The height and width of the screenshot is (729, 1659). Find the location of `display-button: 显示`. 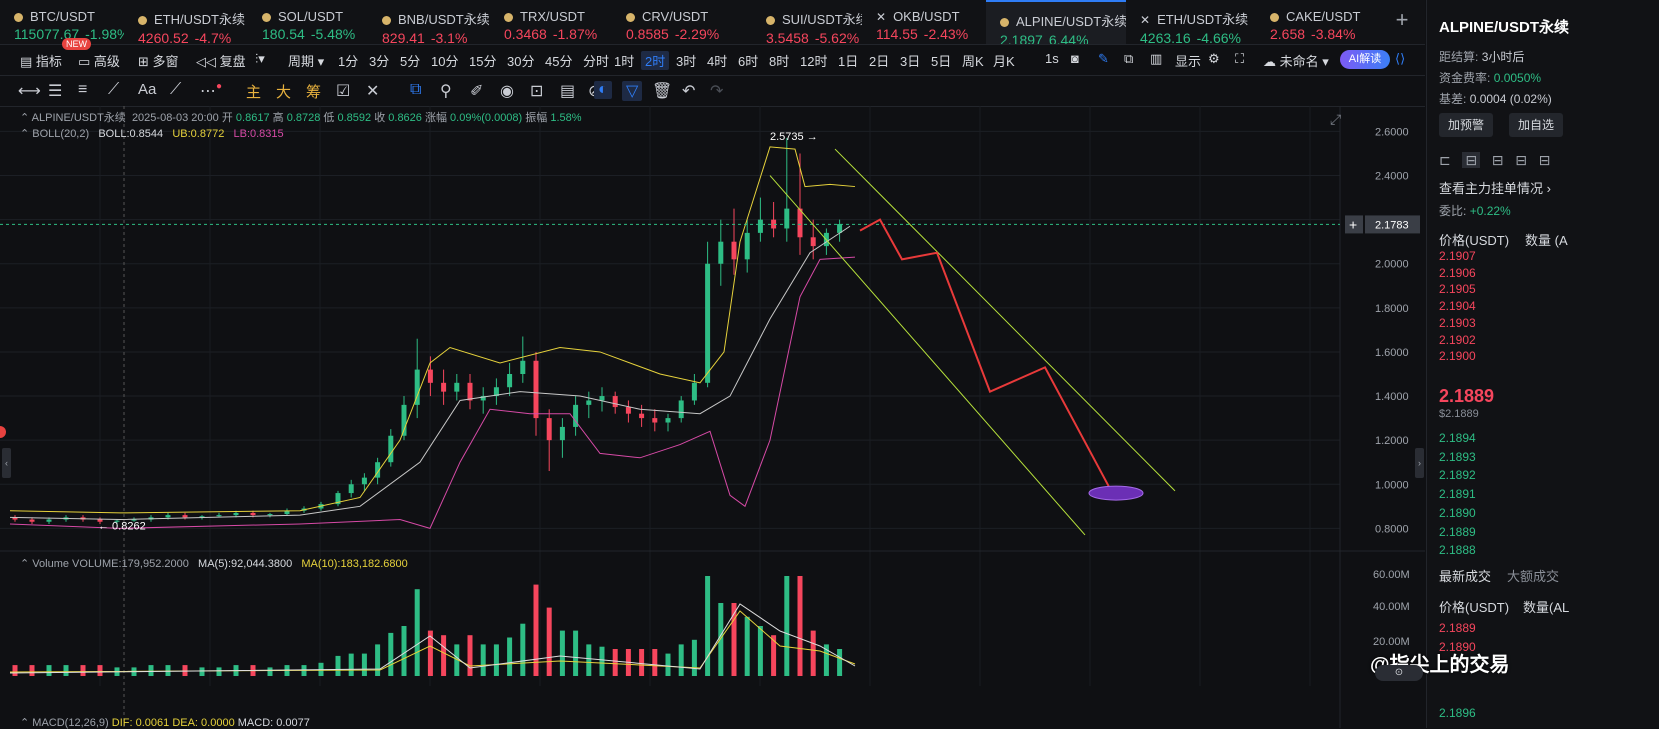

display-button: 显示 is located at coordinates (1188, 60).